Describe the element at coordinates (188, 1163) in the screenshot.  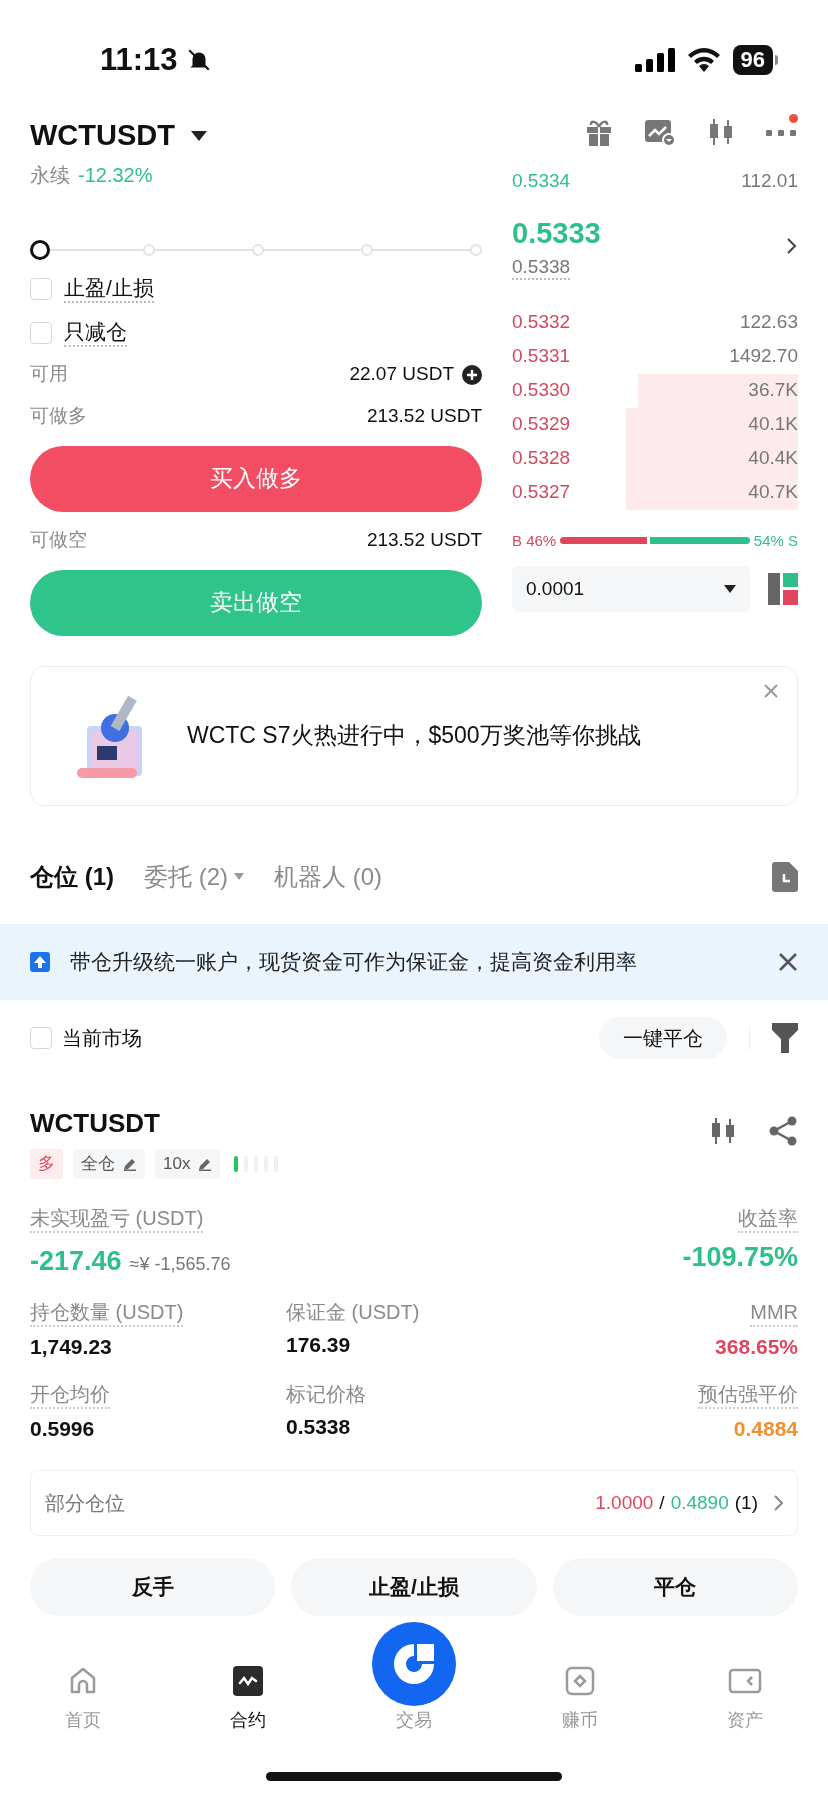
I see `margin-tag: 10x` at that location.